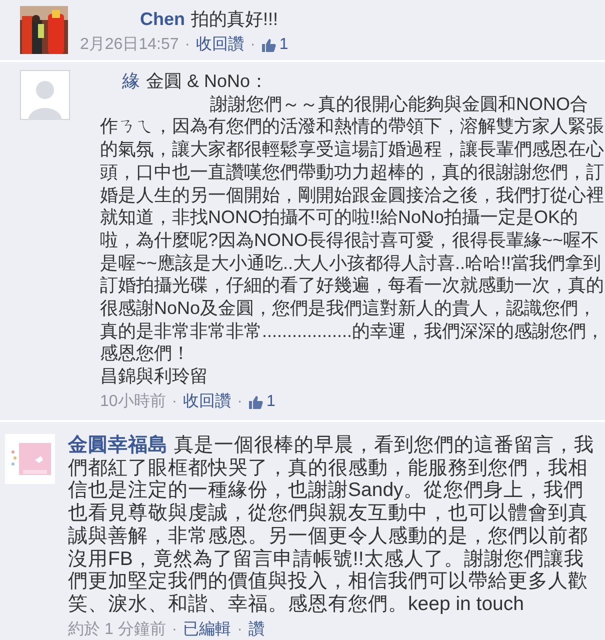 This screenshot has height=640, width=605. Describe the element at coordinates (234, 19) in the screenshot. I see `comment-text: 拍的真好!!!` at that location.